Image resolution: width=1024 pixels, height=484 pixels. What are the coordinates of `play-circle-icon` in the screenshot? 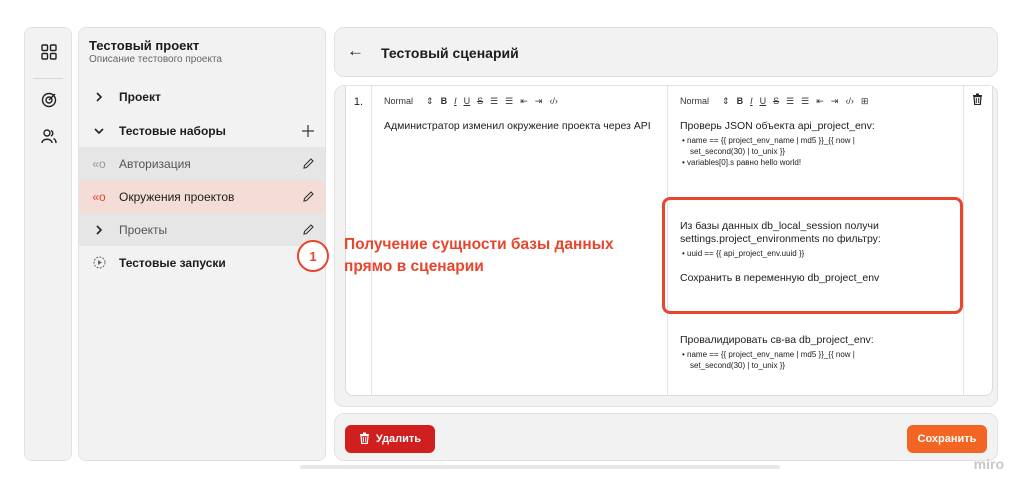 It's located at (99, 262).